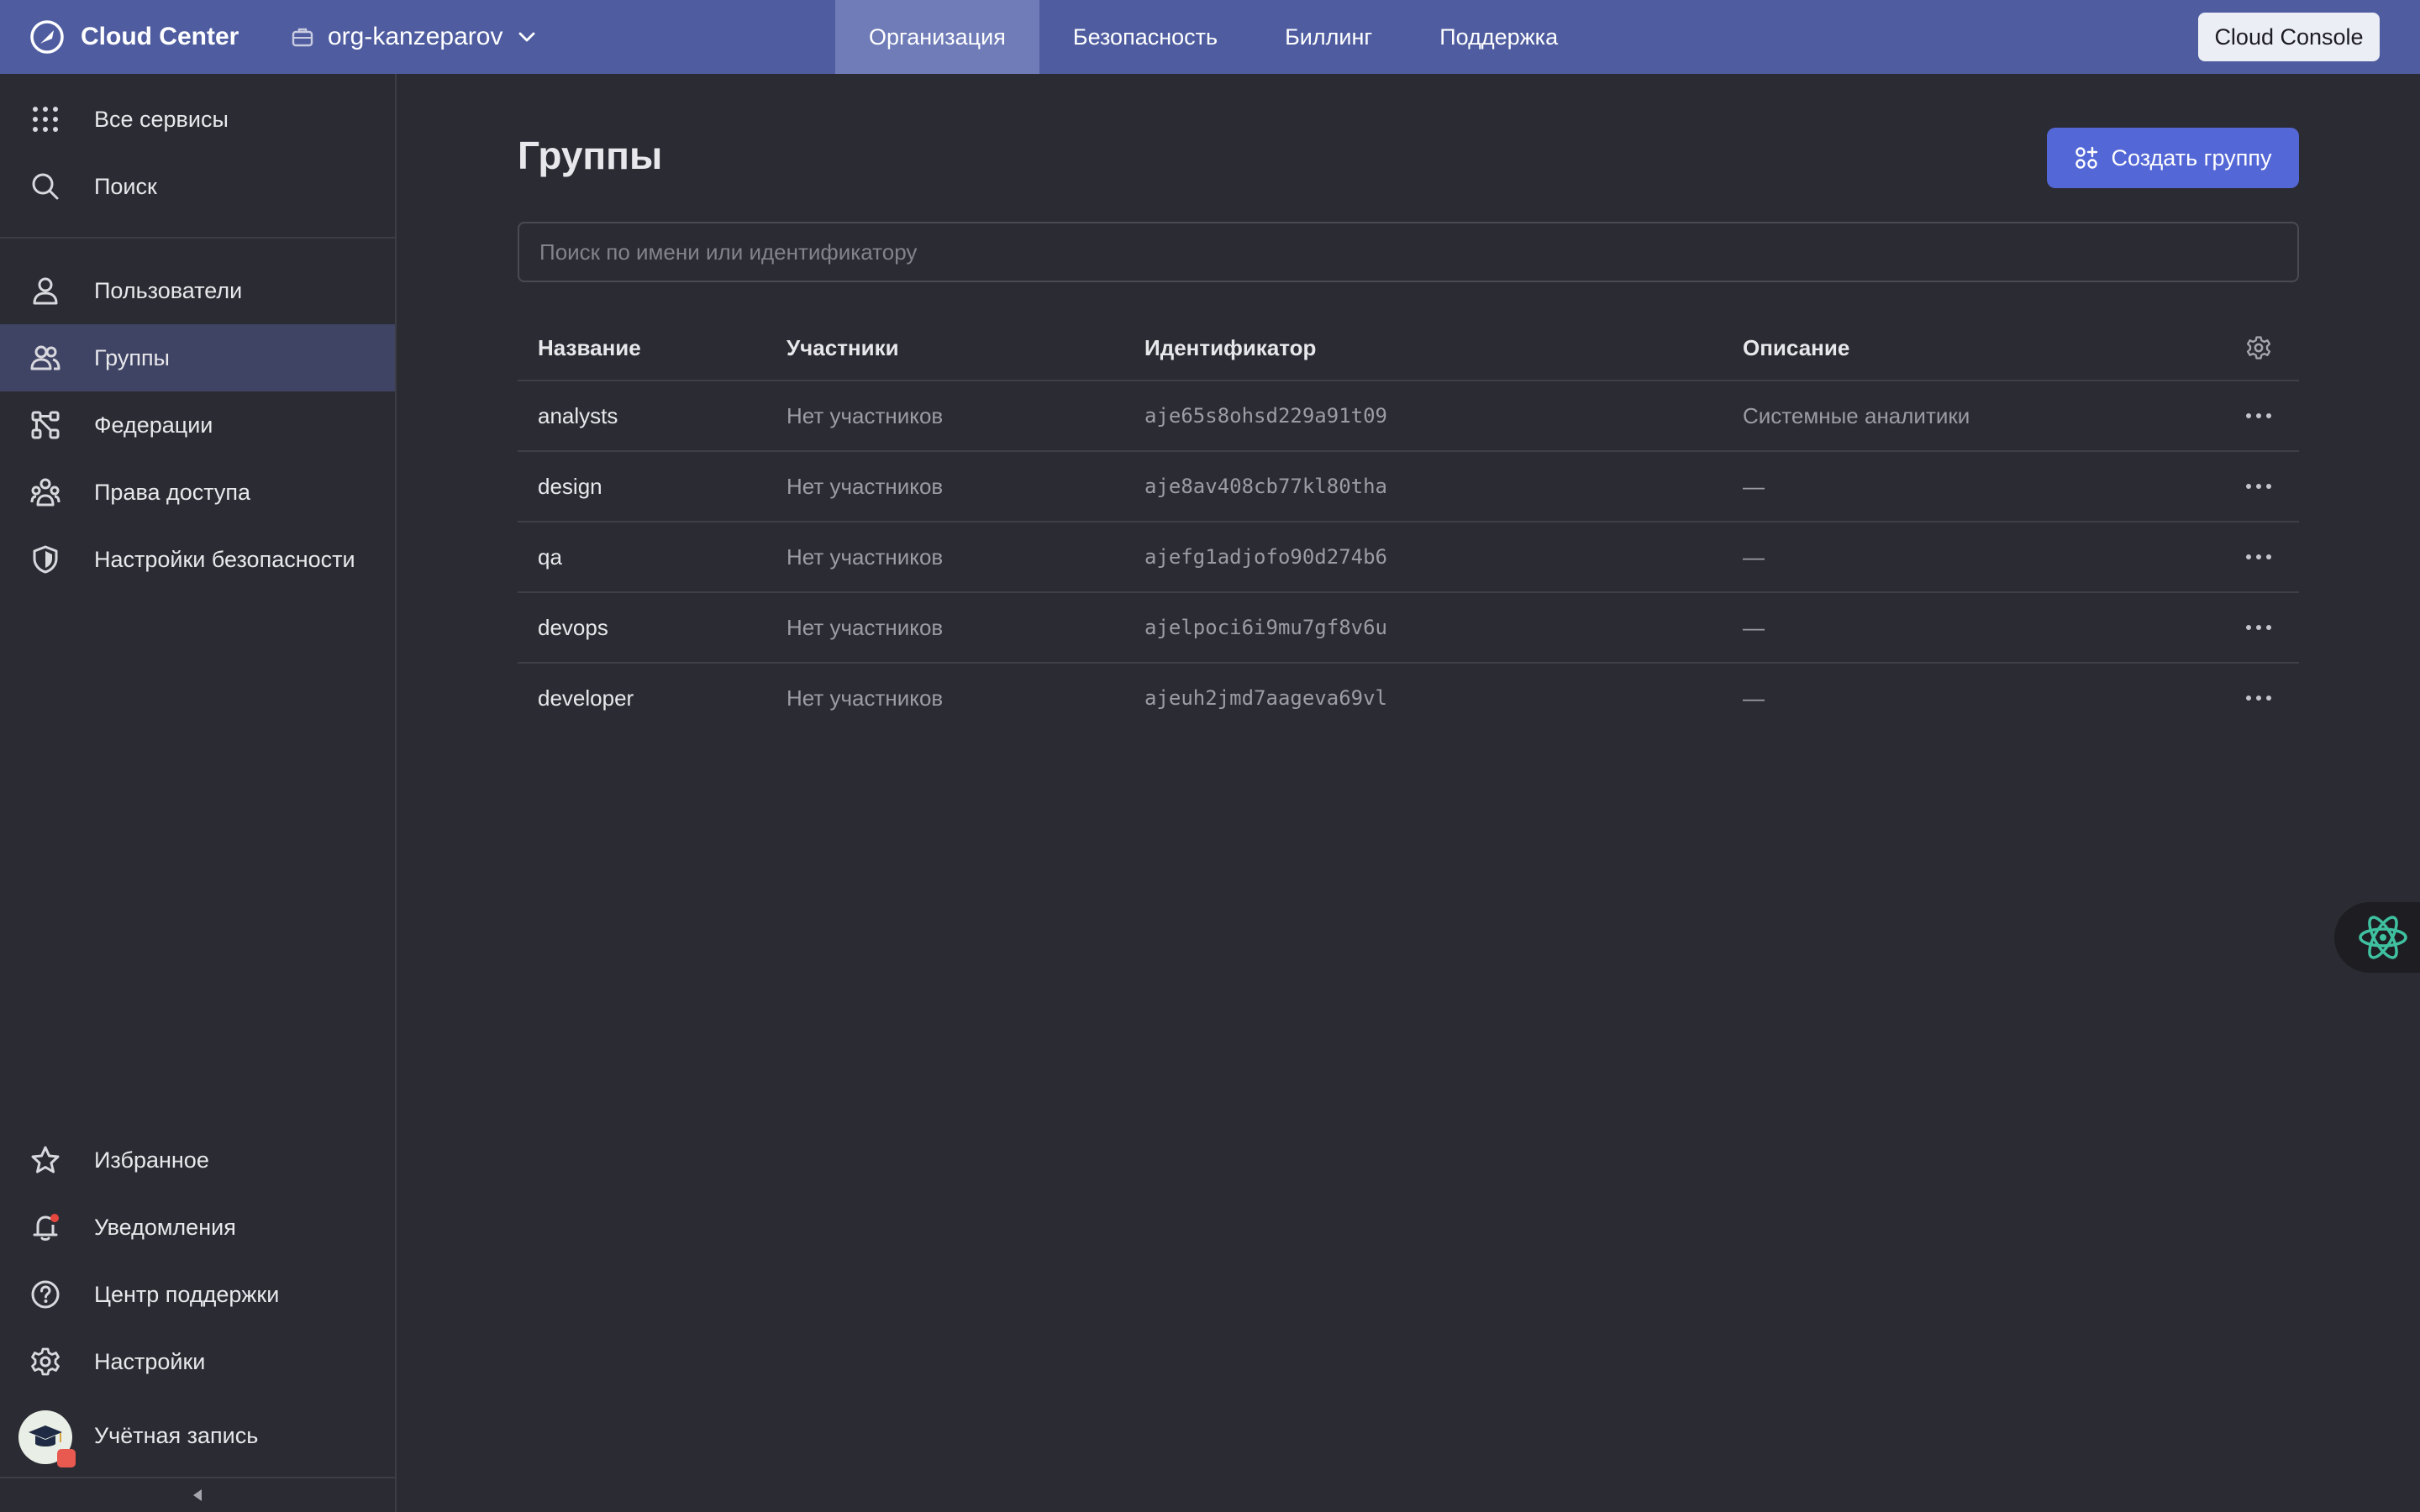 Image resolution: width=2420 pixels, height=1512 pixels. I want to click on sidebar-item-security-settings: Настройки безопасности, so click(197, 559).